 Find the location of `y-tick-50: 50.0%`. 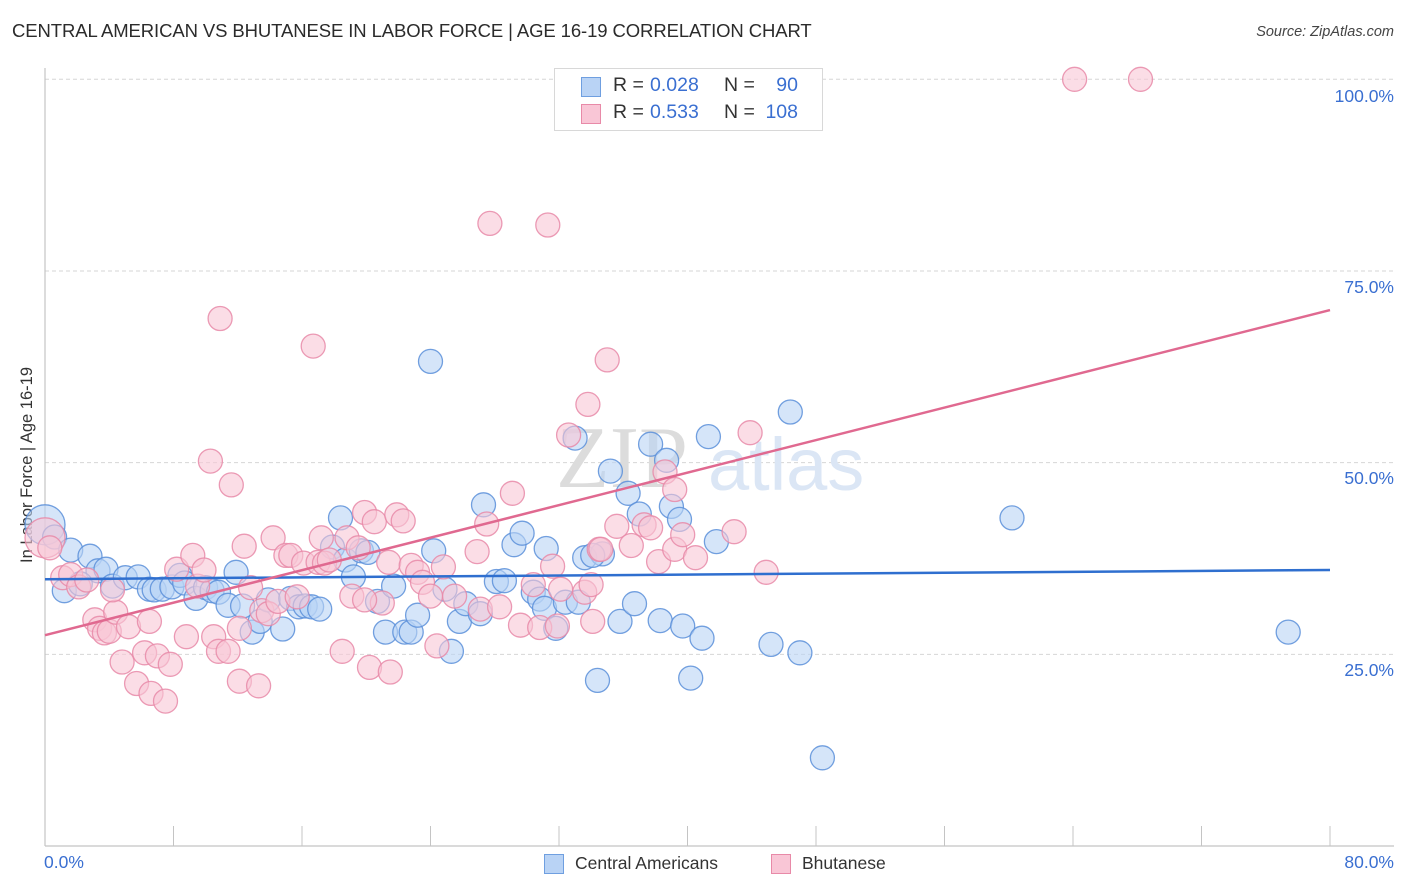

y-tick-50: 50.0% is located at coordinates (1369, 478).